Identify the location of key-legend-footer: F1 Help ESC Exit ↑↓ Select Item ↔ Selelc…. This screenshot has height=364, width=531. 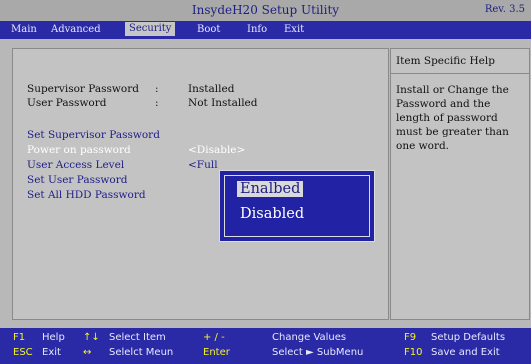
(265, 346).